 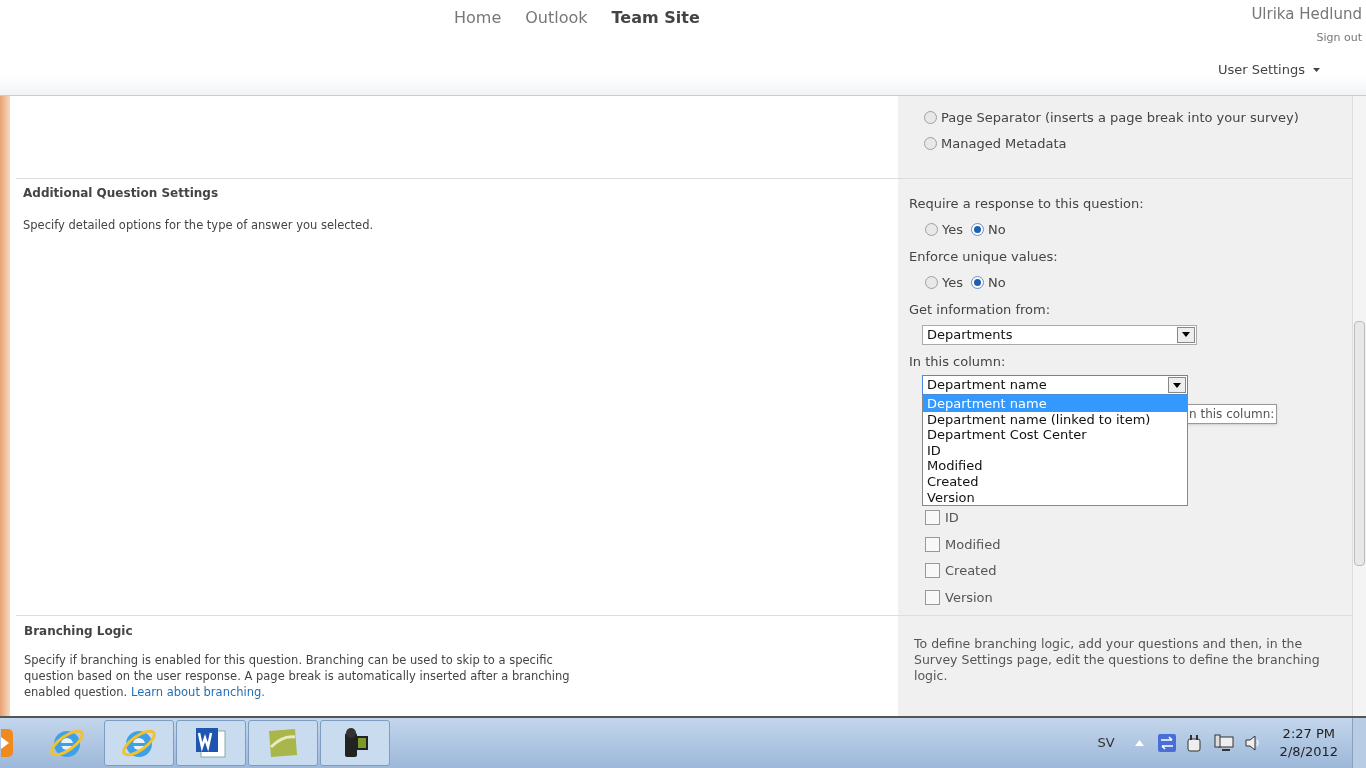 I want to click on checkbox-label: ID, so click(x=952, y=518).